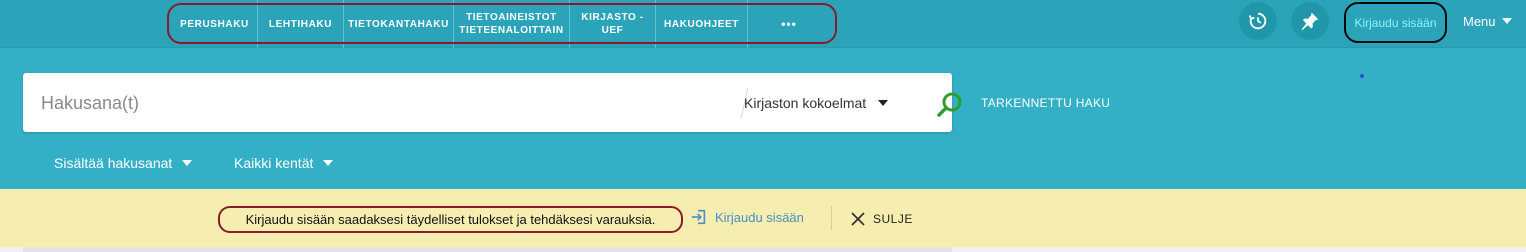 The image size is (1526, 252). I want to click on search-scope-select: Kirjaston kokoelmat, so click(816, 103).